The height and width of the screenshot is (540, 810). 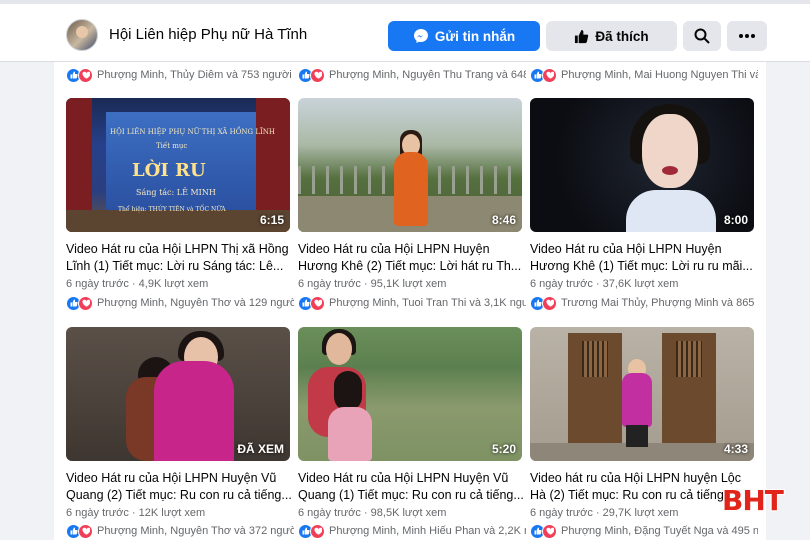 What do you see at coordinates (172, 146) in the screenshot?
I see `stage-banner-text: Tiết mục` at bounding box center [172, 146].